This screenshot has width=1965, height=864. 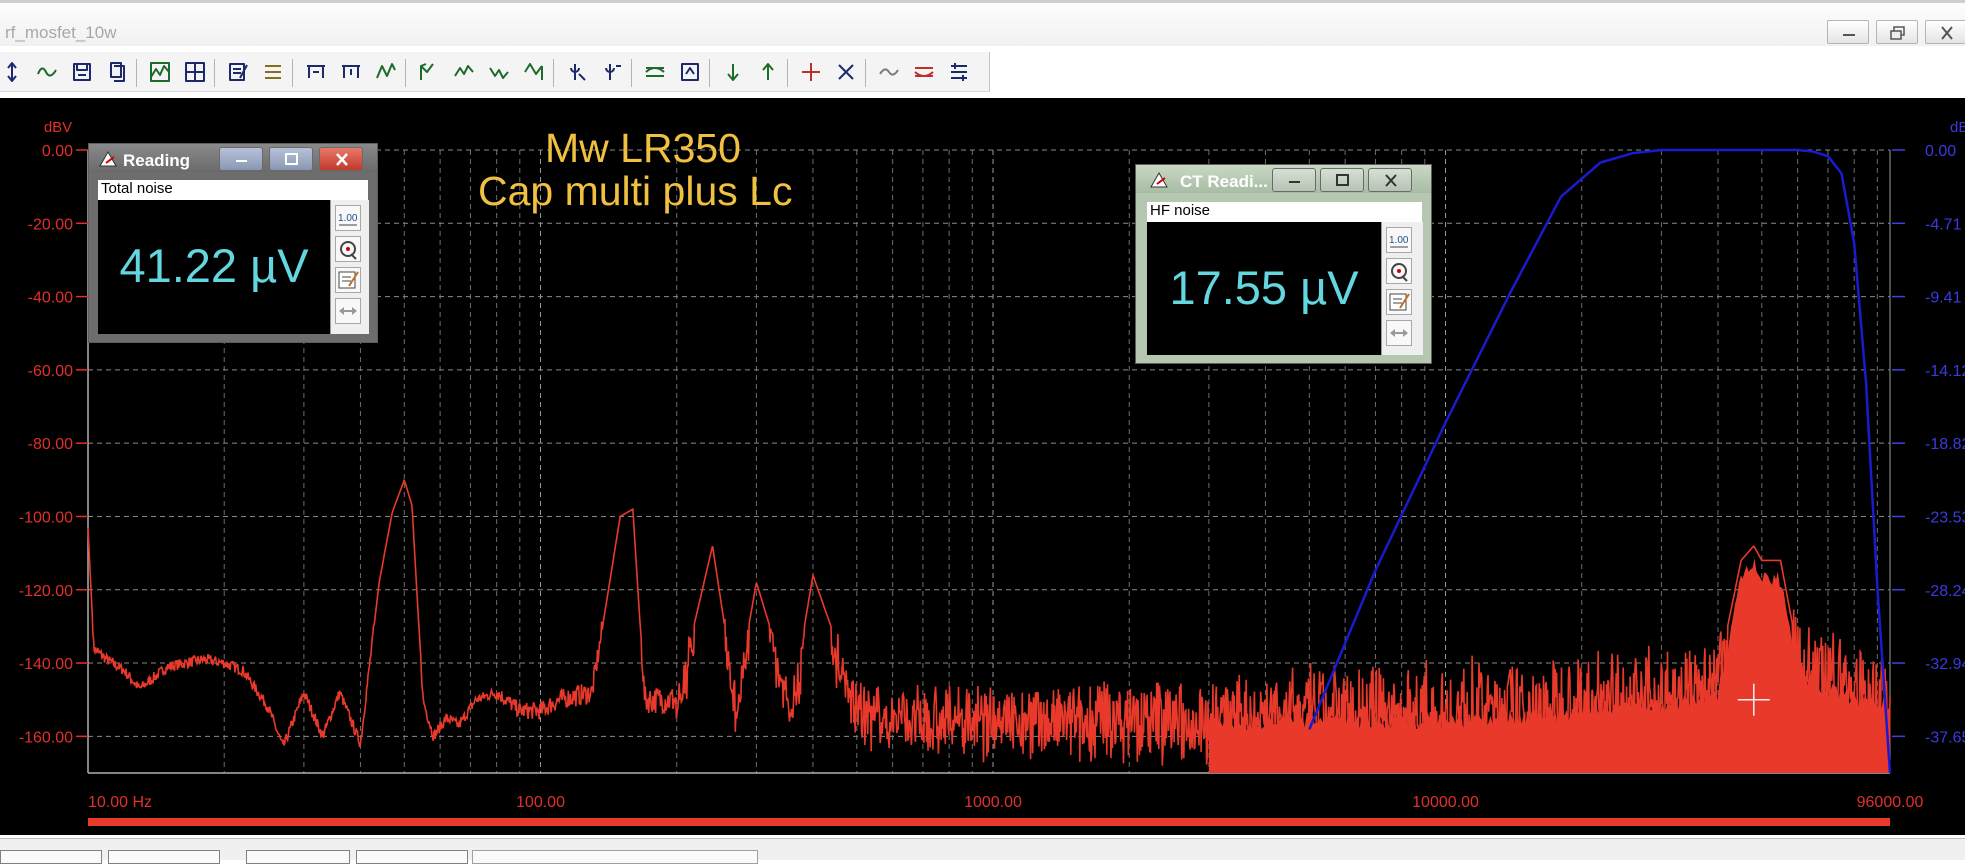 What do you see at coordinates (46, 737) in the screenshot?
I see `left-axis-tick-label: -160.00` at bounding box center [46, 737].